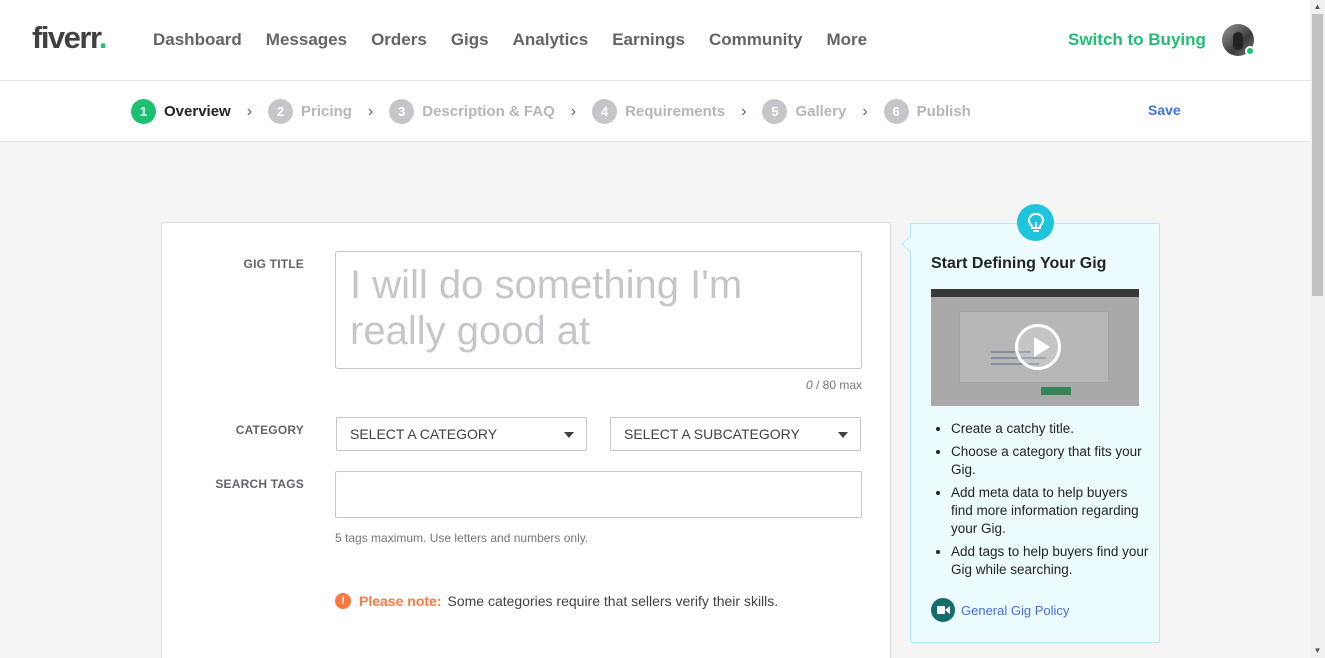 The height and width of the screenshot is (658, 1325). I want to click on step-number: 5, so click(775, 111).